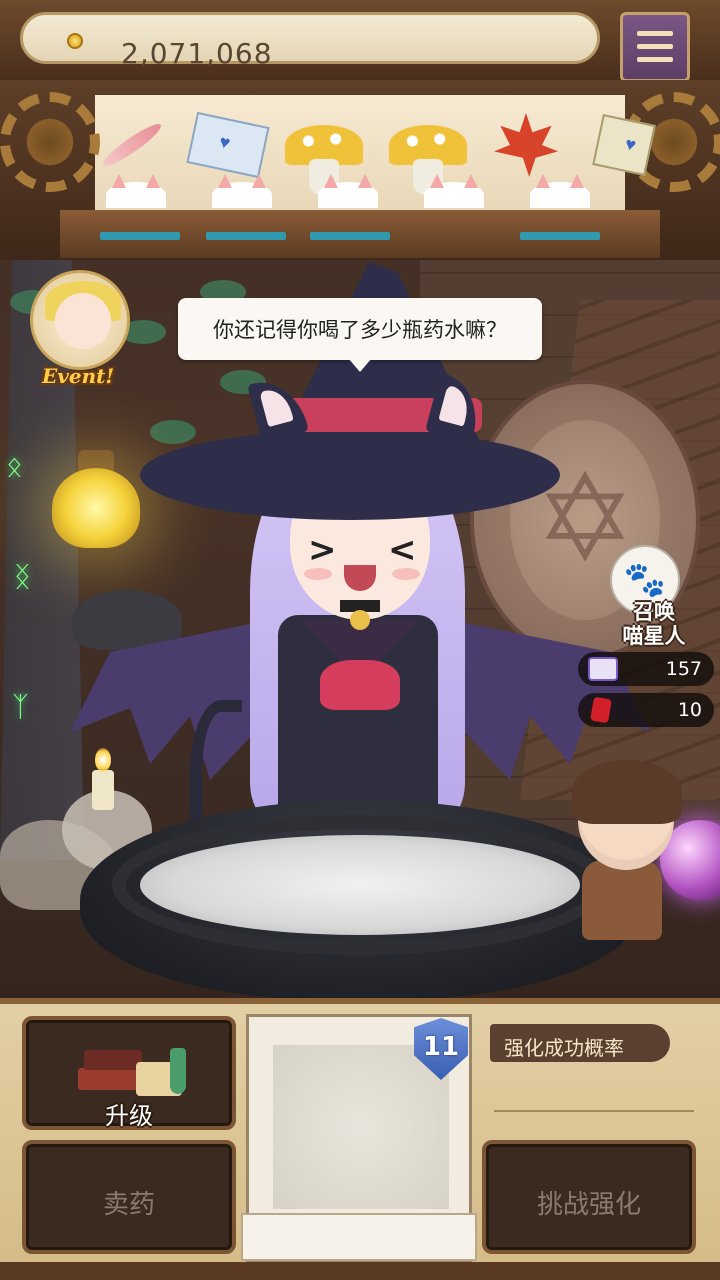  Describe the element at coordinates (361, 1127) in the screenshot. I see `potion-card-image` at that location.